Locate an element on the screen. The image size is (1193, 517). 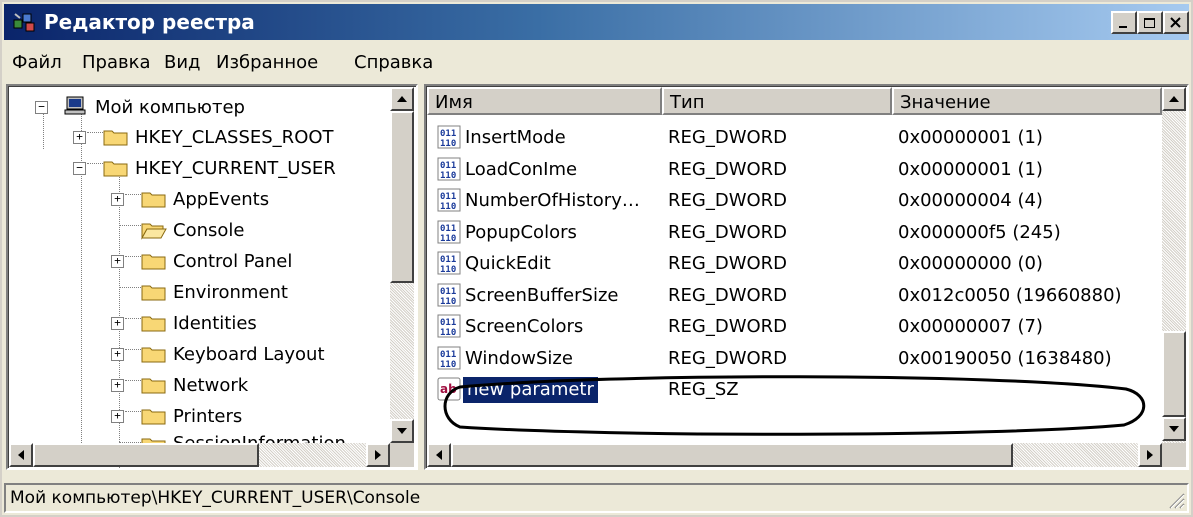
tree-label: Console is located at coordinates (209, 230).